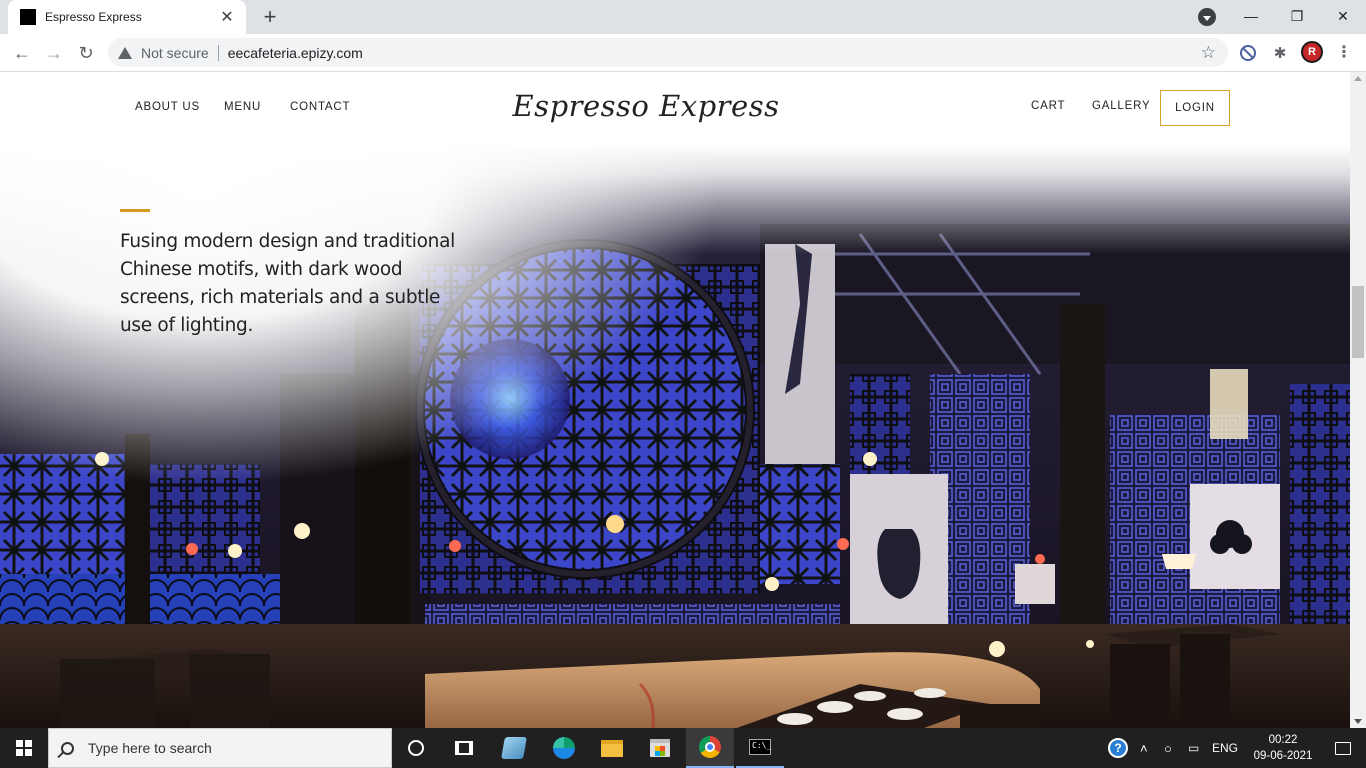  I want to click on block-extension-icon, so click(1248, 53).